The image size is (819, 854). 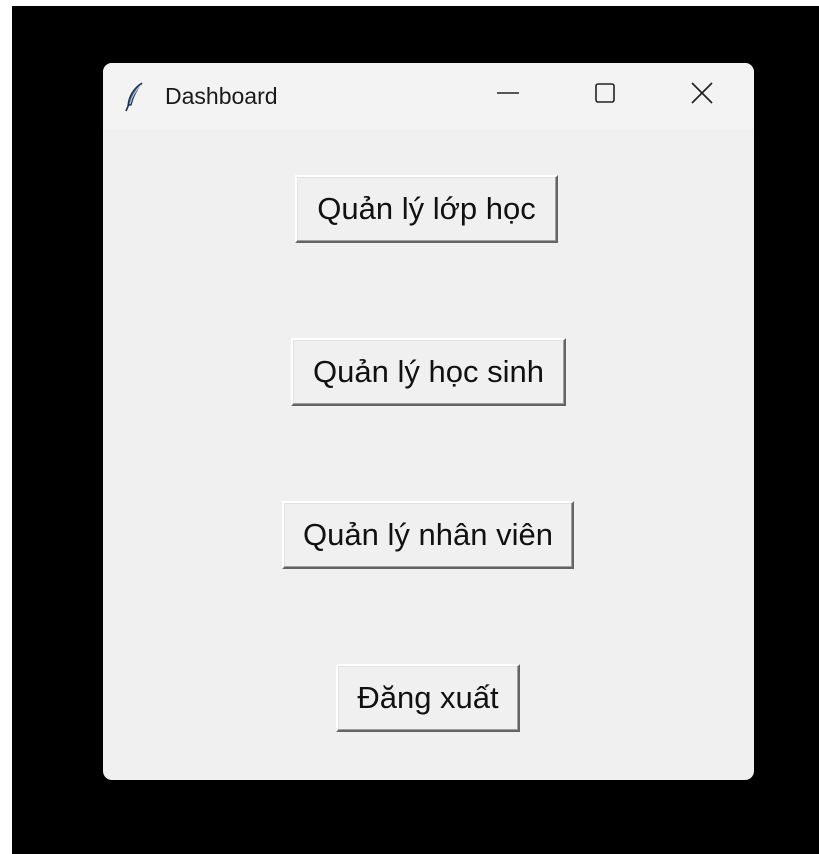 I want to click on minimize-button, so click(x=508, y=95).